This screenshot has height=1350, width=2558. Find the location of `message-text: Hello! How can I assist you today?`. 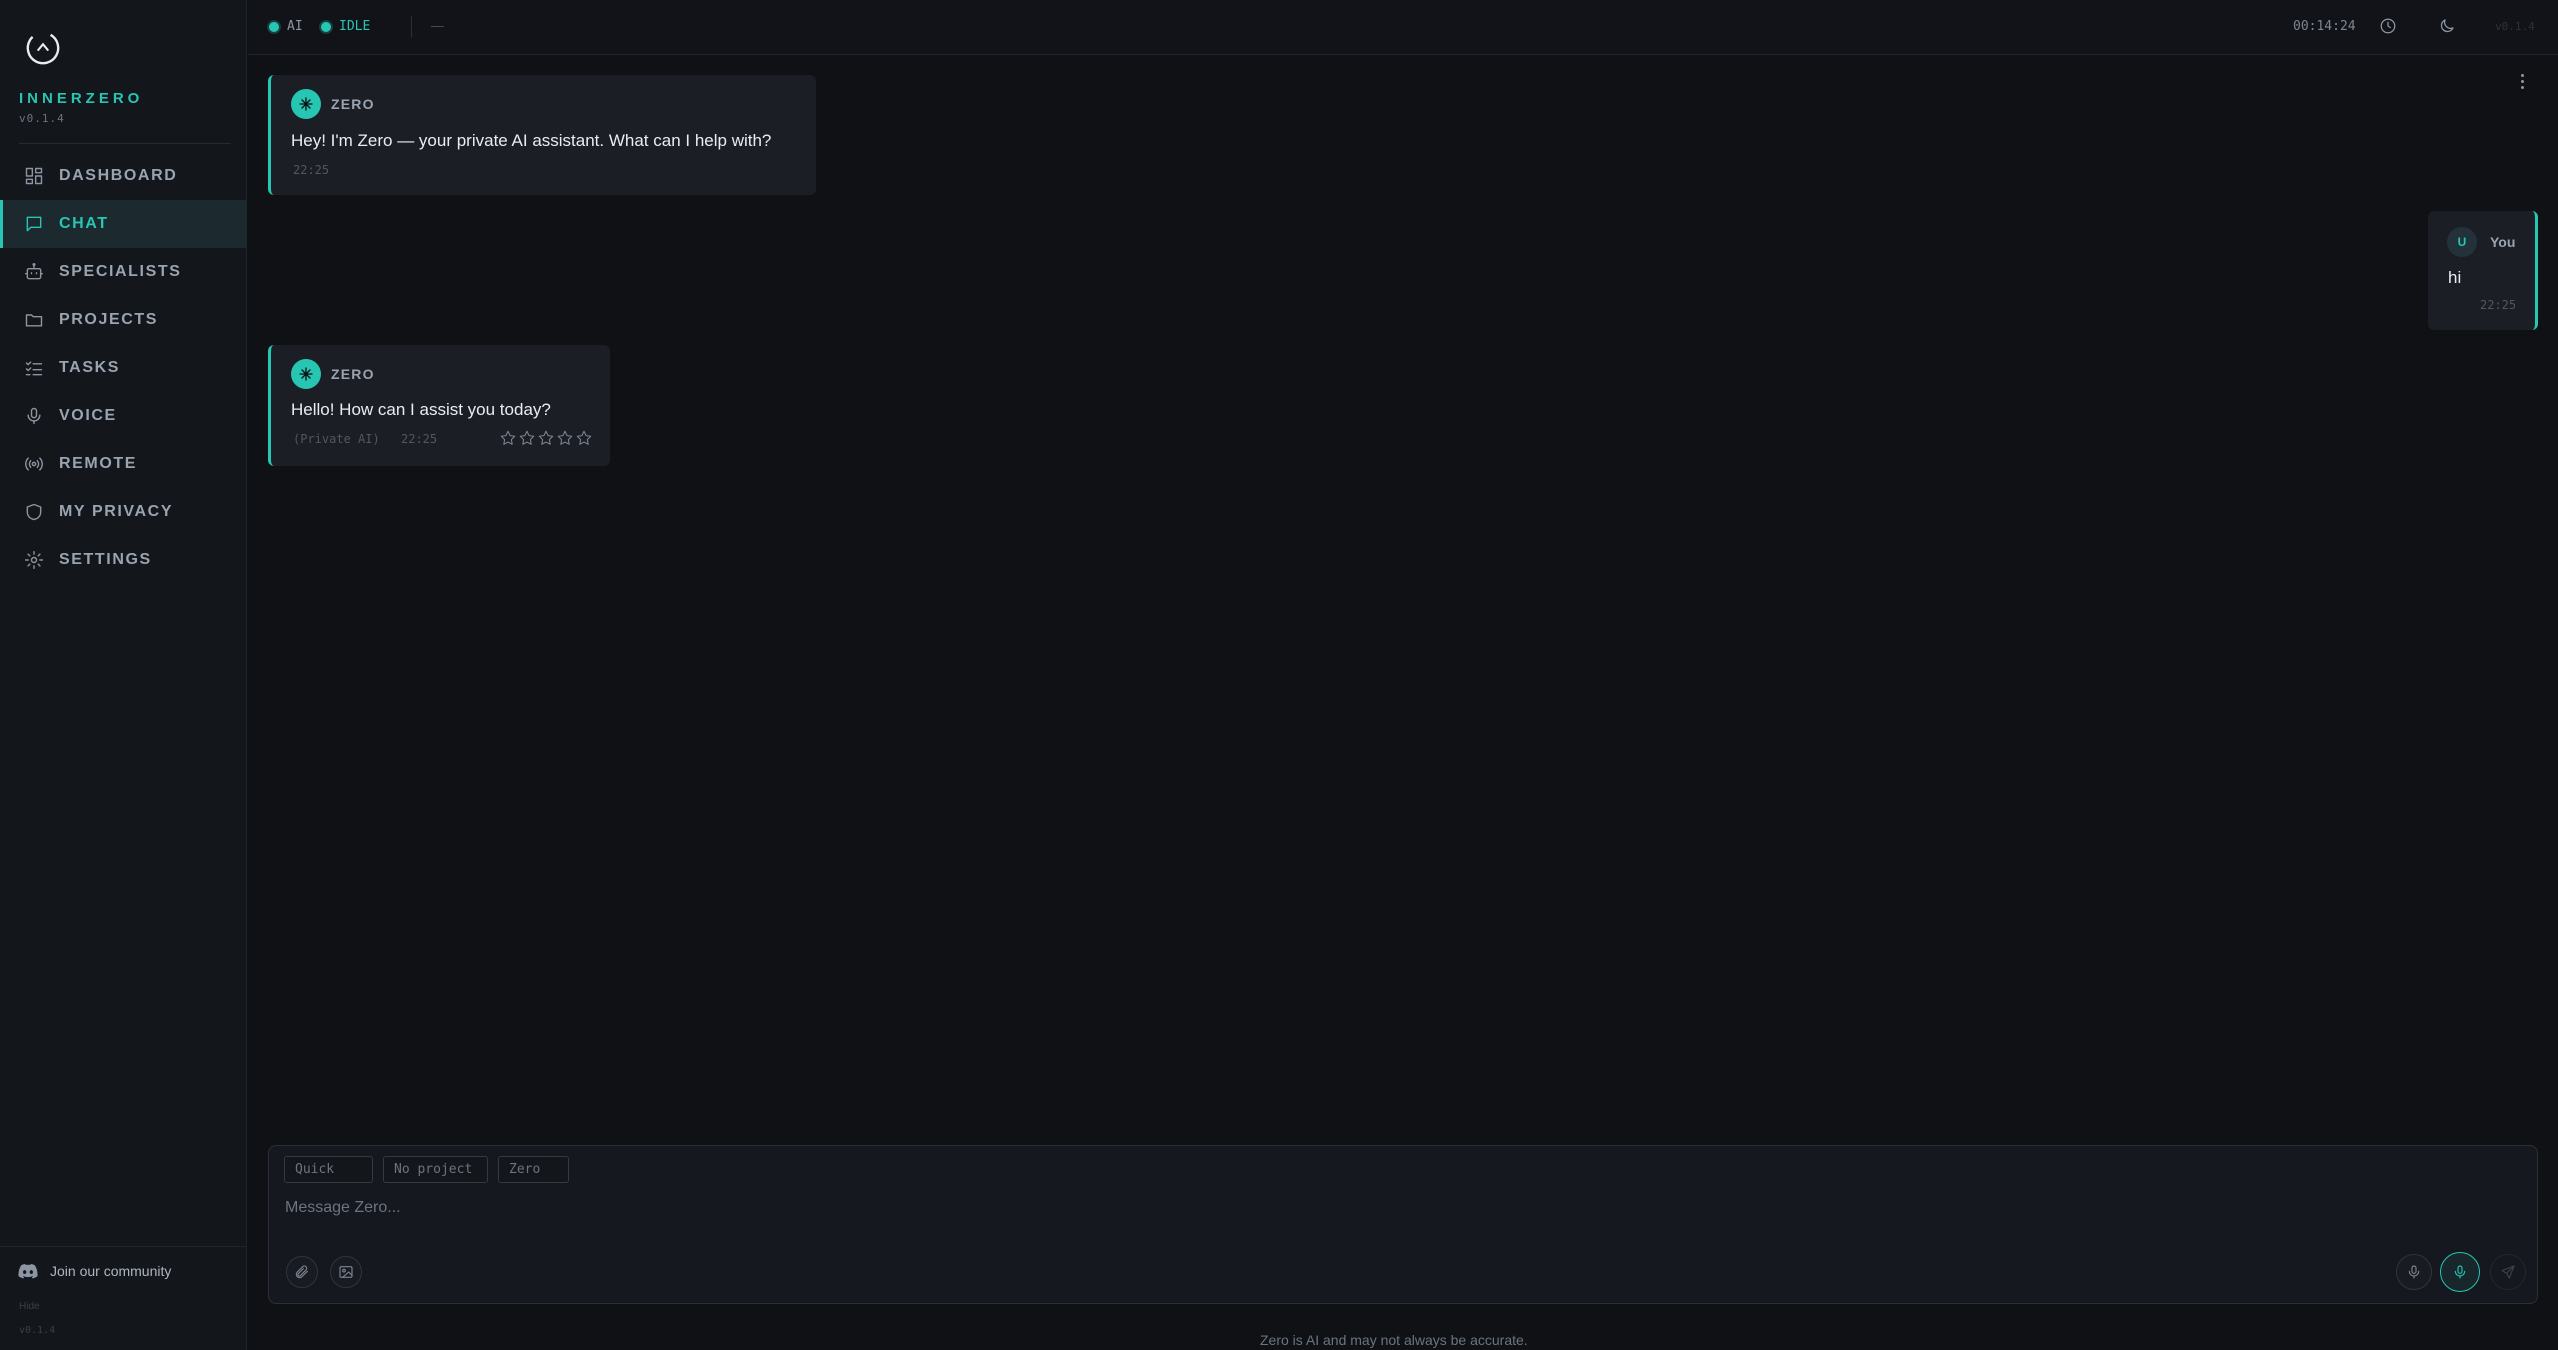

message-text: Hello! How can I assist you today? is located at coordinates (421, 409).